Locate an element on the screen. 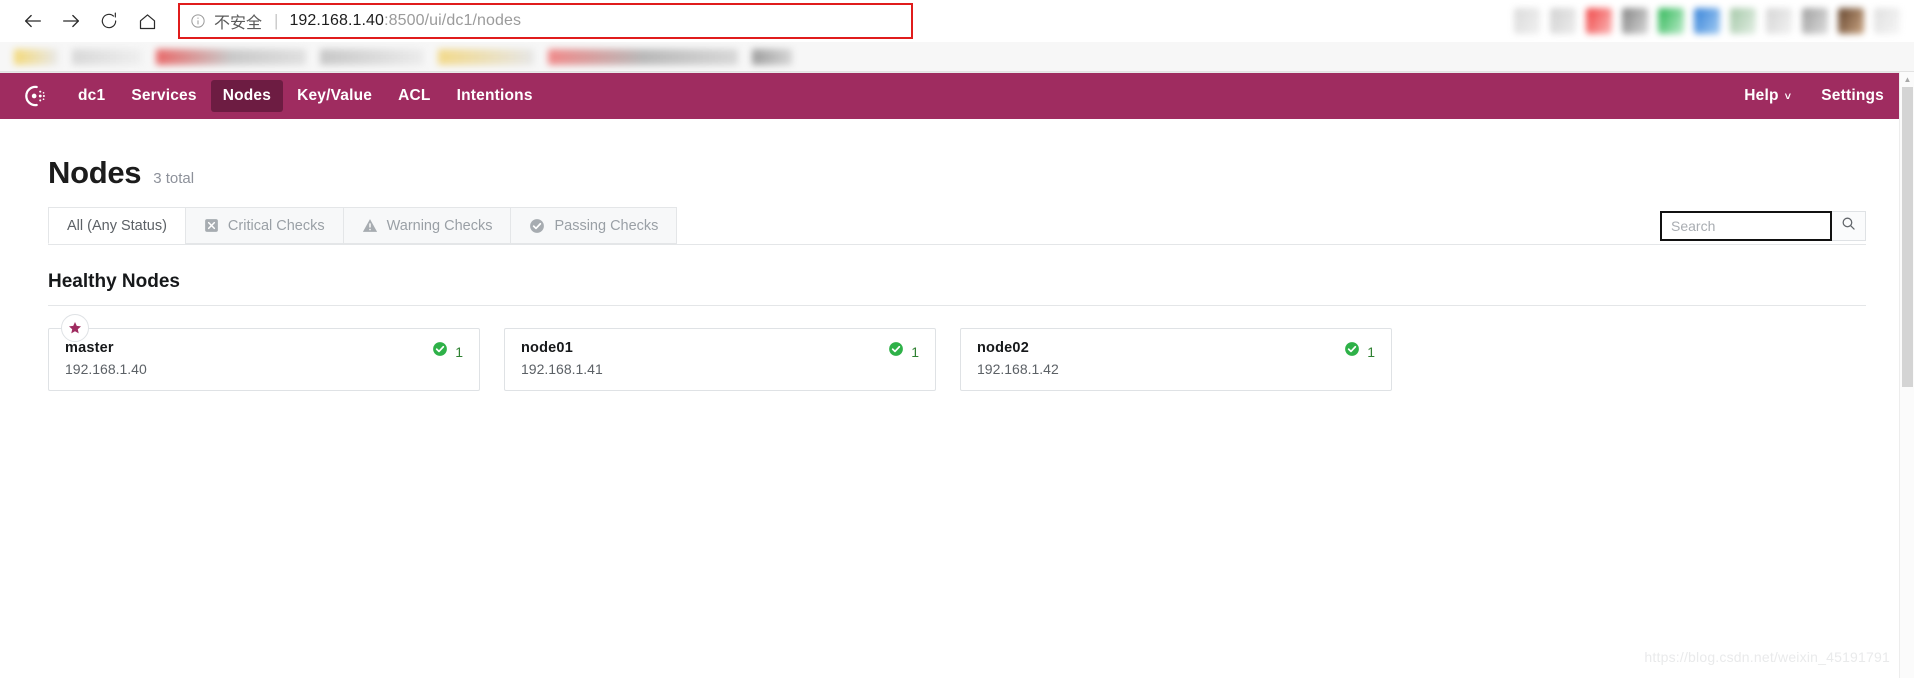 Image resolution: width=1914 pixels, height=678 pixels. filter-tab-passing: Passing Checks is located at coordinates (594, 225).